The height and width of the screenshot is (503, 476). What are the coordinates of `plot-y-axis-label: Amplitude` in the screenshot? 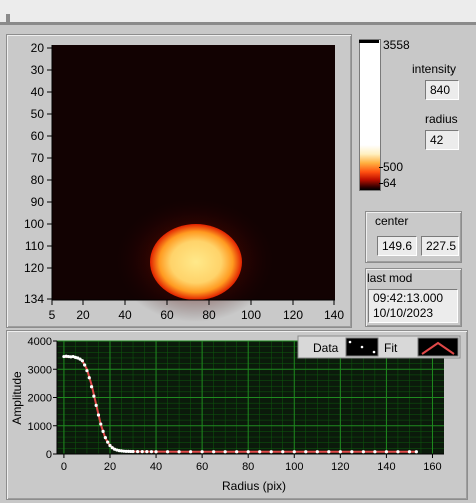 It's located at (17, 398).